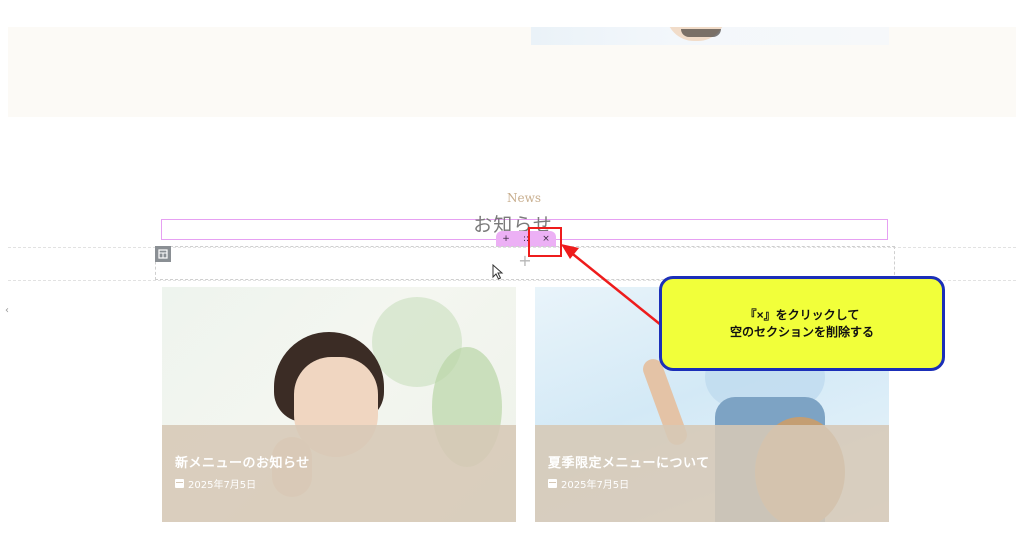 The height and width of the screenshot is (559, 1024). I want to click on card-title: 新メニューのお知らせ, so click(242, 461).